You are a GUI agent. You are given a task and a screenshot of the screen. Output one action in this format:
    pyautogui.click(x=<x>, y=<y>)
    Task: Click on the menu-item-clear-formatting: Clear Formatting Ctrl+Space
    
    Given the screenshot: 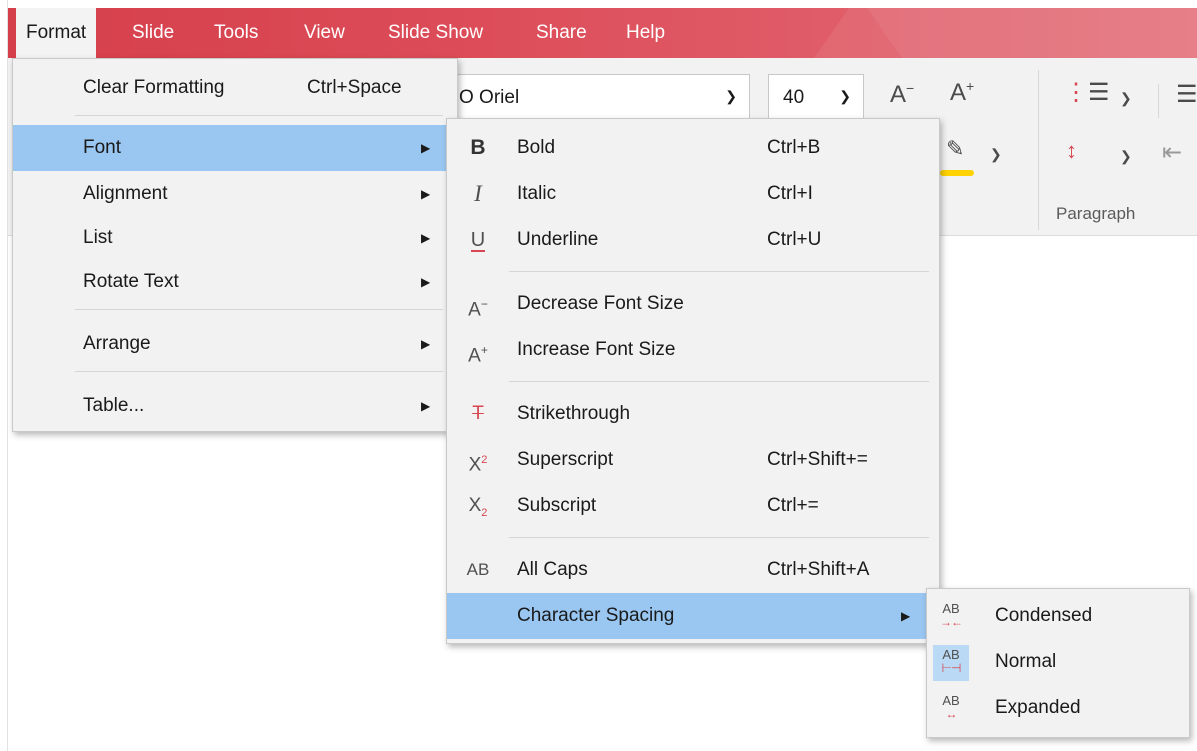 What is the action you would take?
    pyautogui.click(x=235, y=88)
    